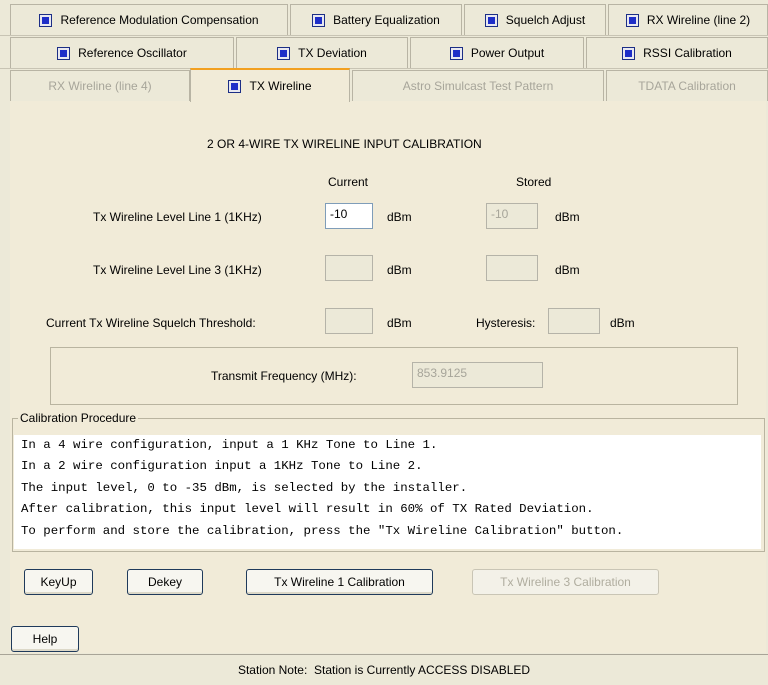  What do you see at coordinates (280, 86) in the screenshot?
I see `tab-label: TX Wireline` at bounding box center [280, 86].